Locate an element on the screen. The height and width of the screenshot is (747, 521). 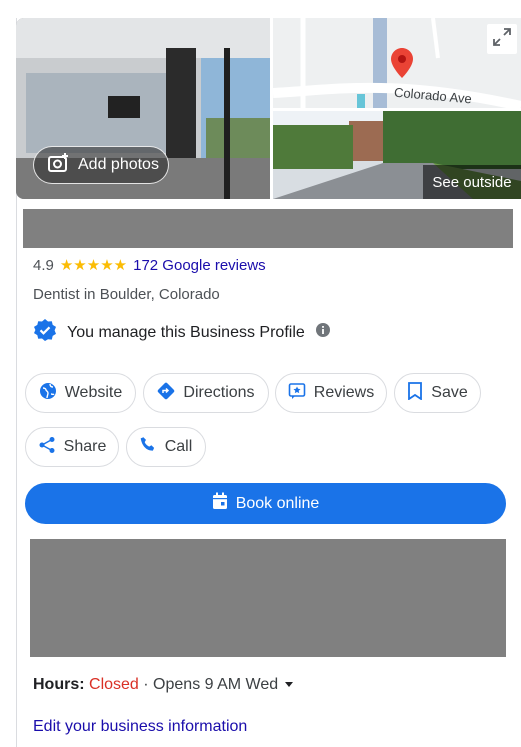
rating-row: 4.9 ★★★★★ 172 Google reviews is located at coordinates (149, 265).